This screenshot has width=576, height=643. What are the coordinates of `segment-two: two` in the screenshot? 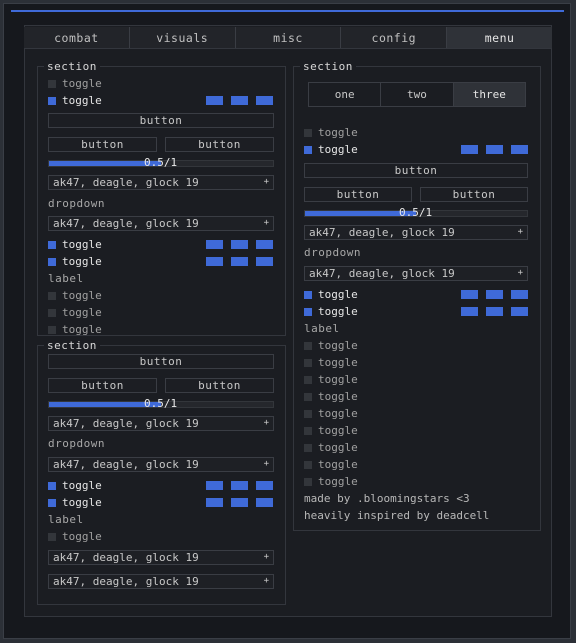 It's located at (417, 94).